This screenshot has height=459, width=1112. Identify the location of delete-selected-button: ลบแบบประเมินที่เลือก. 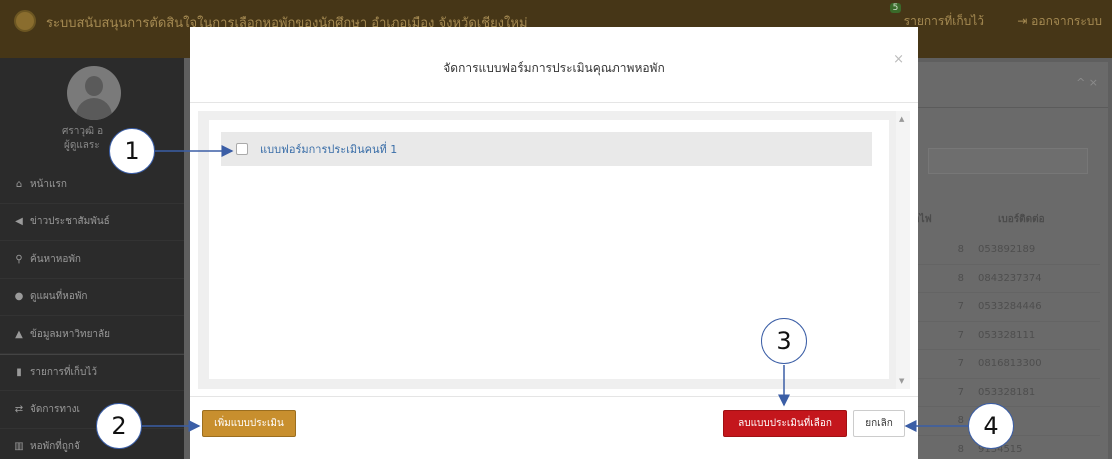
(785, 423).